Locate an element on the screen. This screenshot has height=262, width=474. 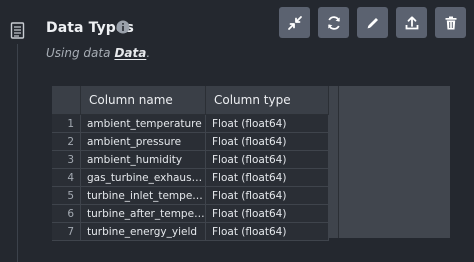
column-type-header: Column type is located at coordinates (267, 100).